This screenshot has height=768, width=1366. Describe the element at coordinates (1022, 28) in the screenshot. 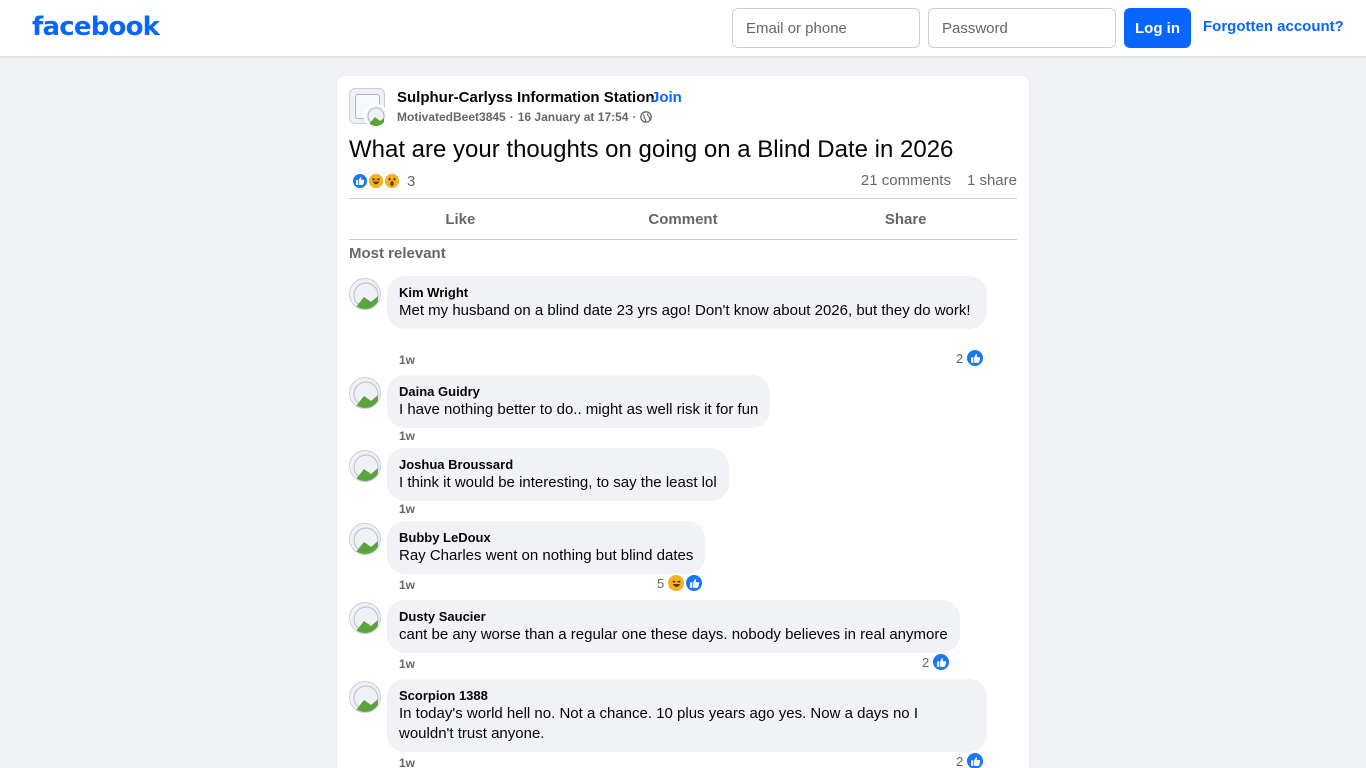

I see `password-field` at that location.